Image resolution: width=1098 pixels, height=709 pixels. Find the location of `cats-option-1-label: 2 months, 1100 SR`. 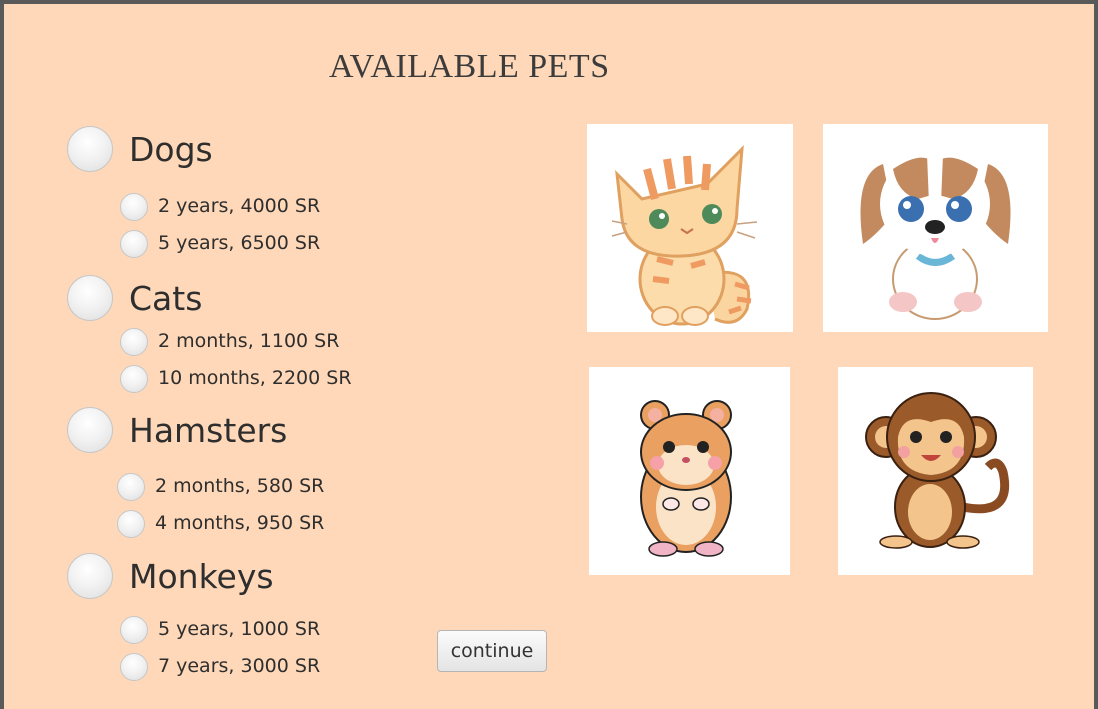

cats-option-1-label: 2 months, 1100 SR is located at coordinates (249, 341).